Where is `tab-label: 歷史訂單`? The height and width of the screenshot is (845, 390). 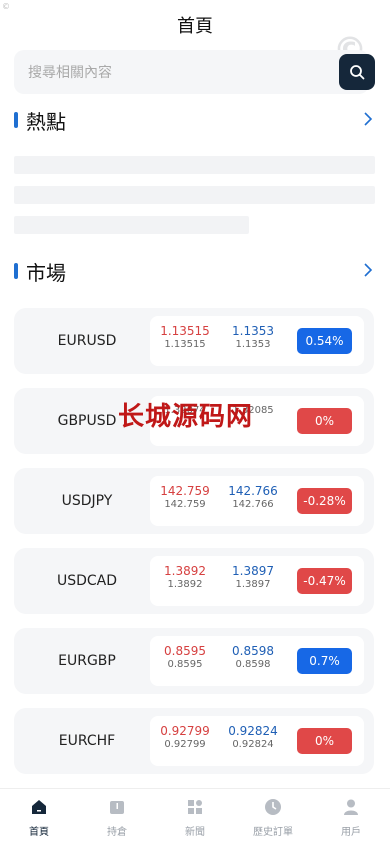 tab-label: 歷史訂單 is located at coordinates (273, 832).